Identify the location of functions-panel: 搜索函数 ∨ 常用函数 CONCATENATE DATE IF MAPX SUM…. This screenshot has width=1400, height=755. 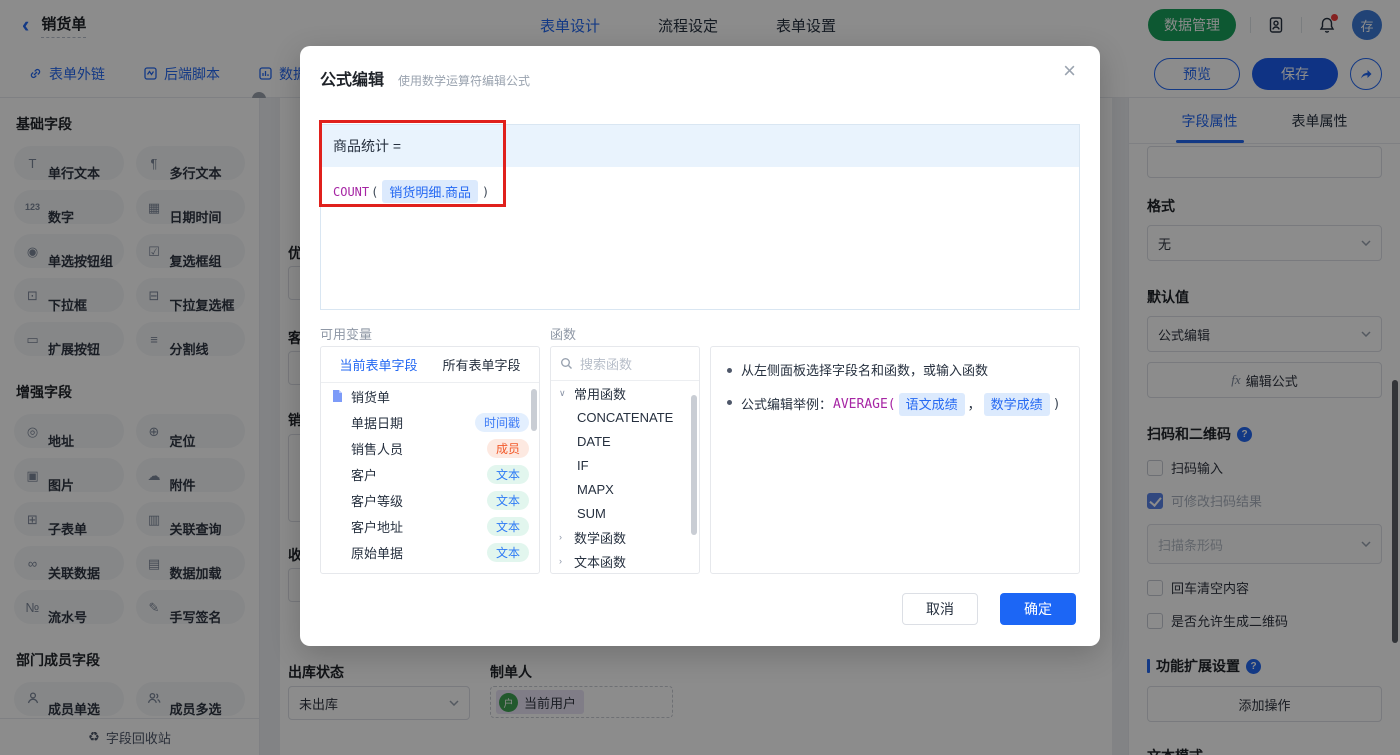
(625, 460).